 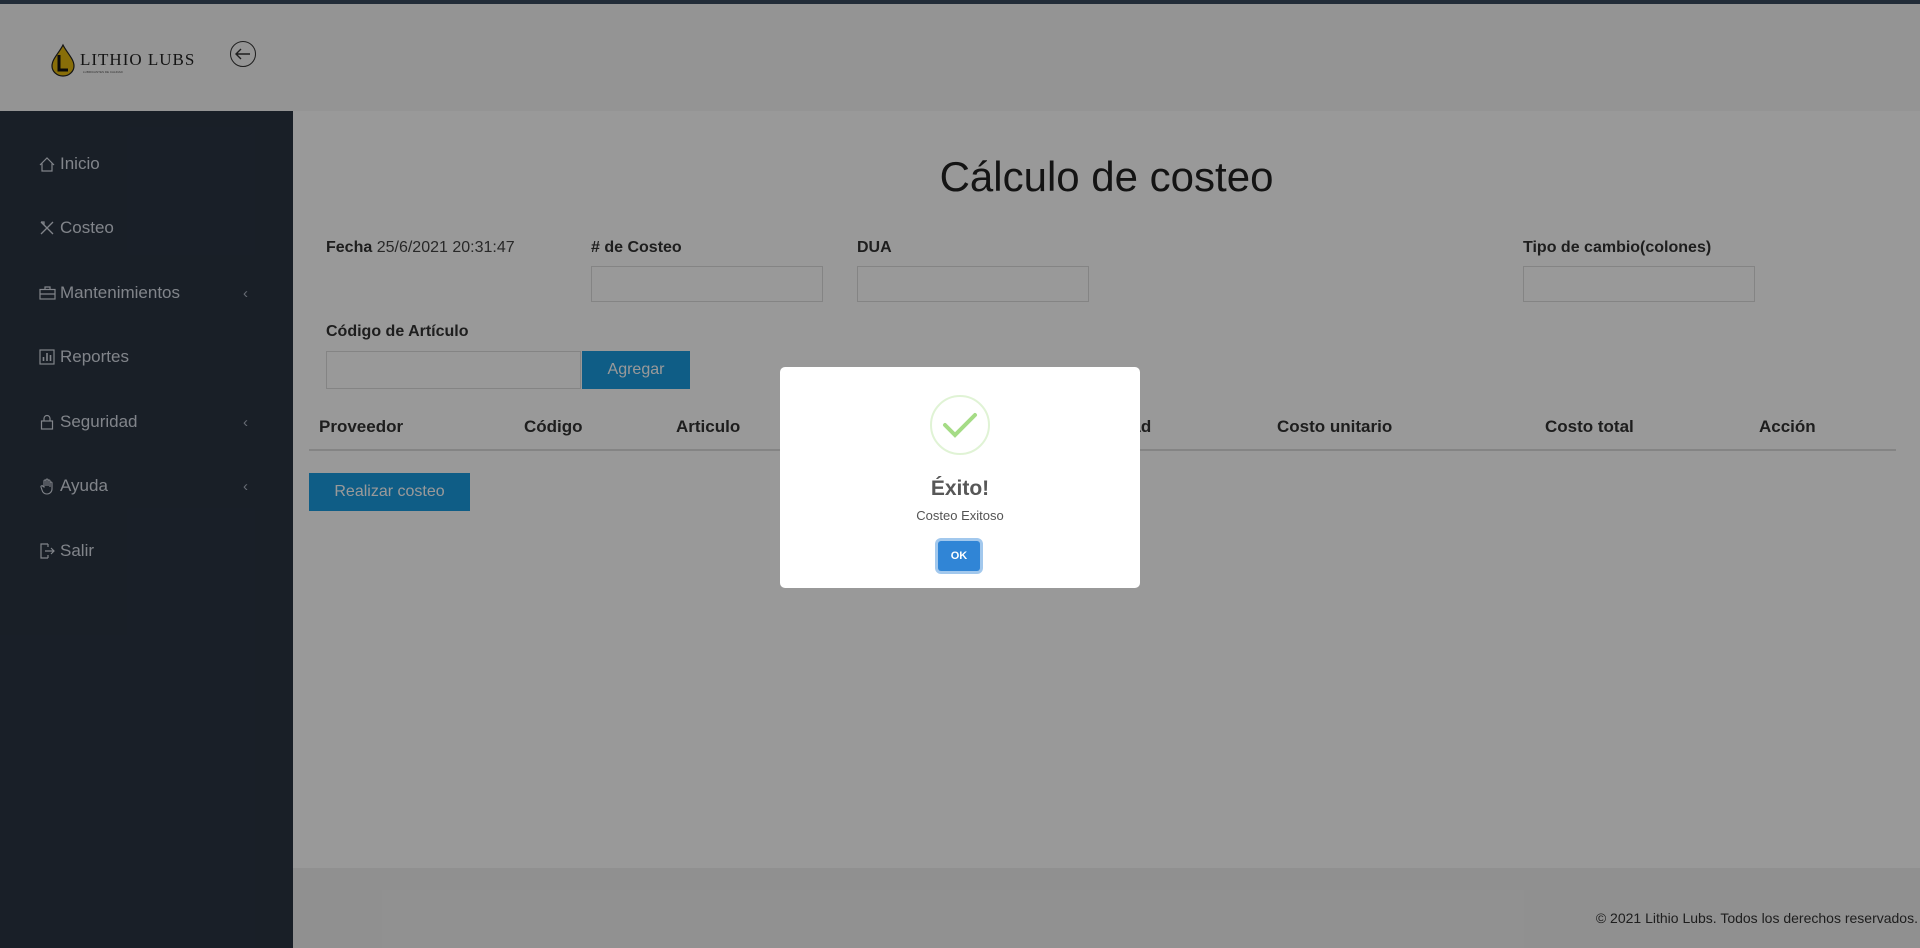 I want to click on ok-button: OK, so click(x=959, y=556).